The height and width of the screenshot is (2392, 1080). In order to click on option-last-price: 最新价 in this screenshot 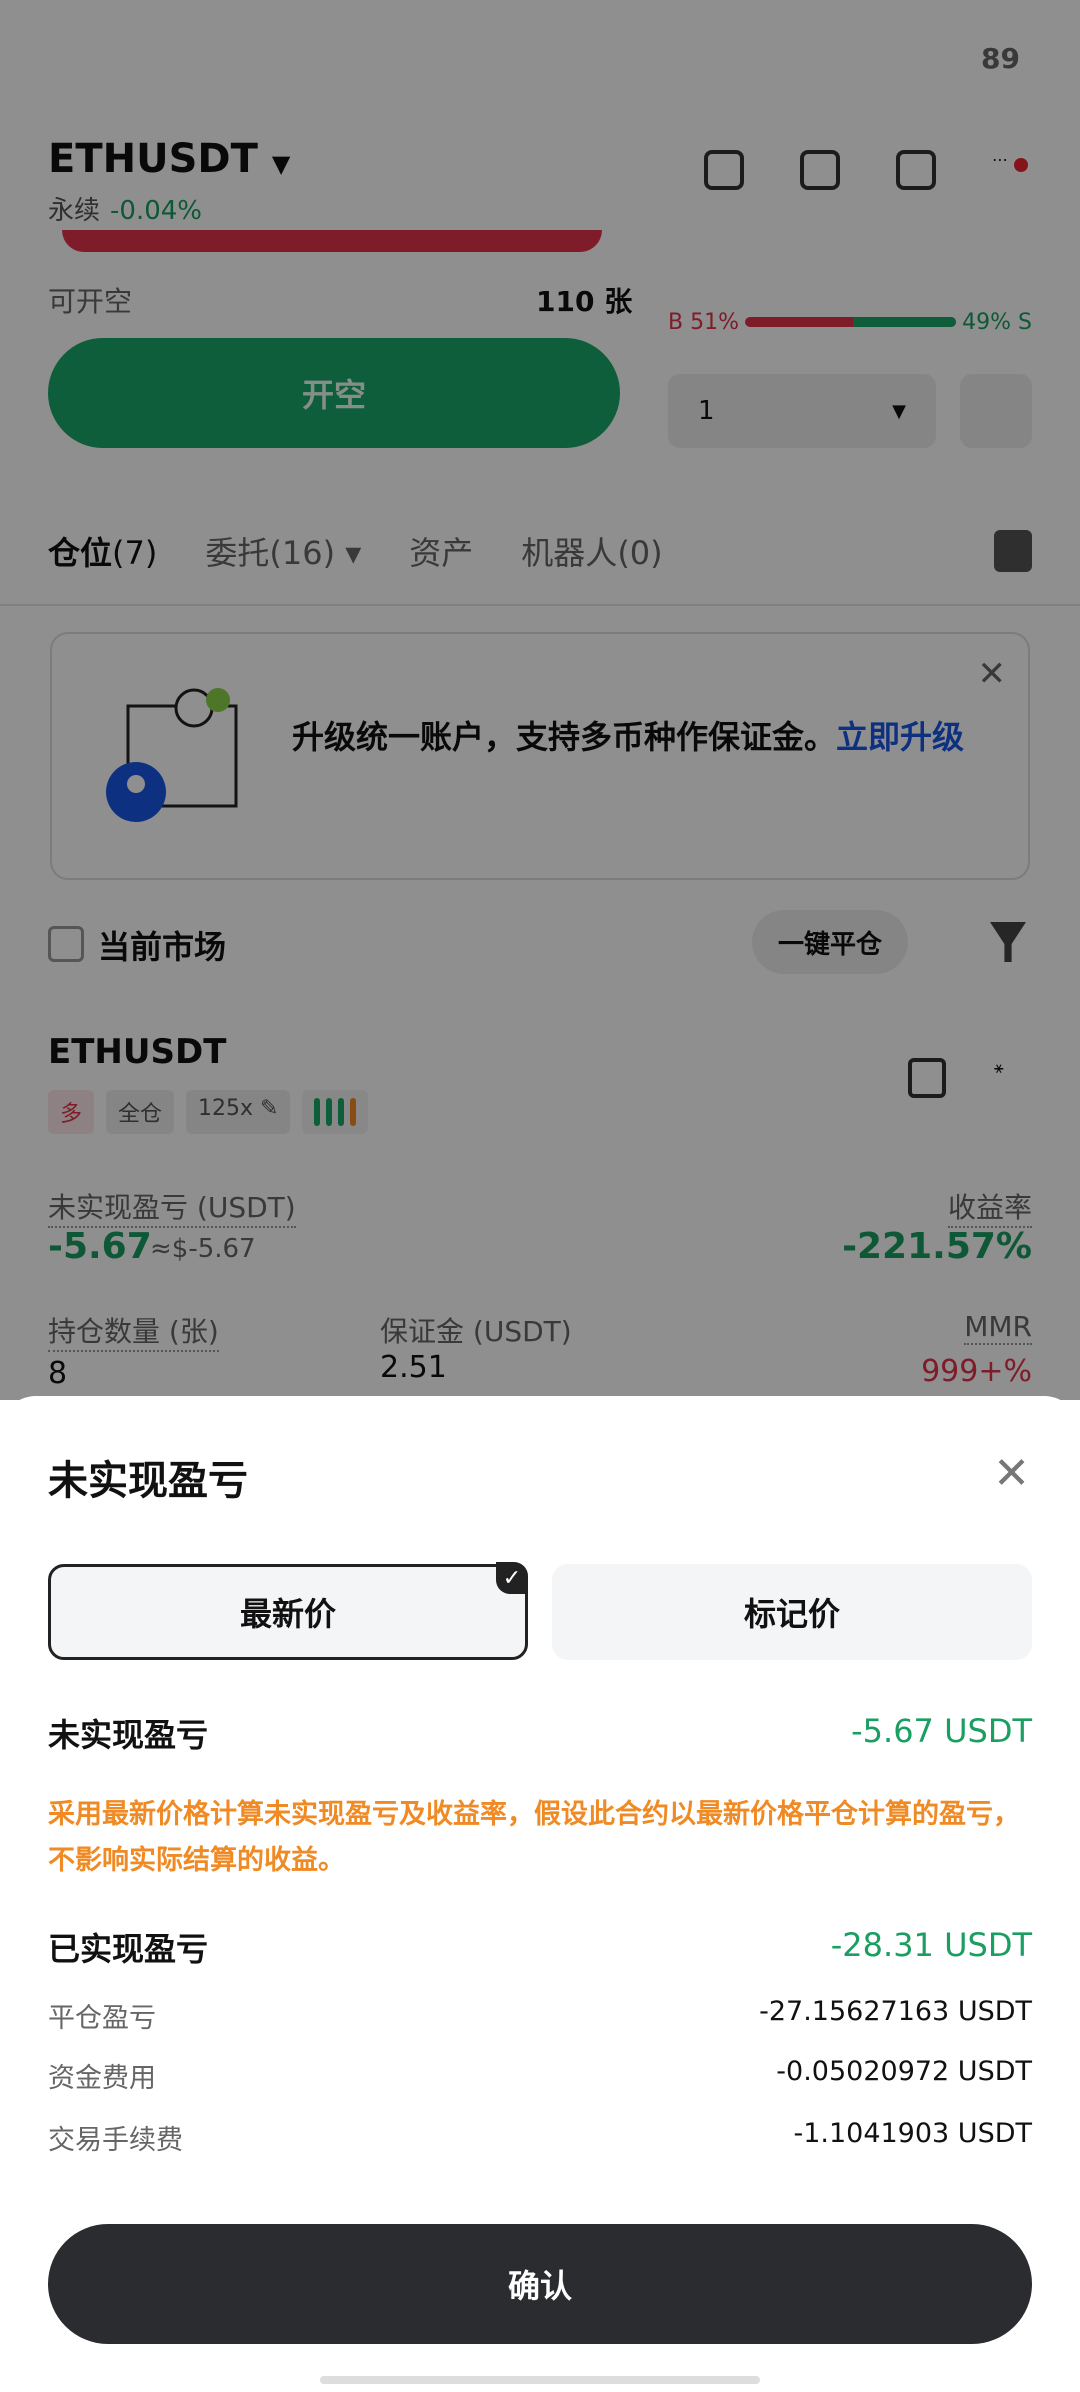, I will do `click(288, 1612)`.